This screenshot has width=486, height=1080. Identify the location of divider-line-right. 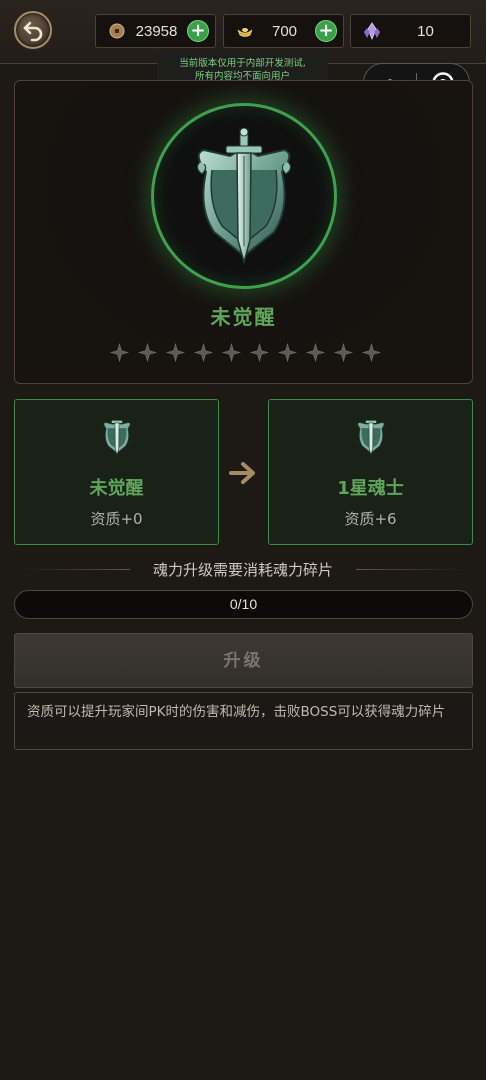
(411, 569).